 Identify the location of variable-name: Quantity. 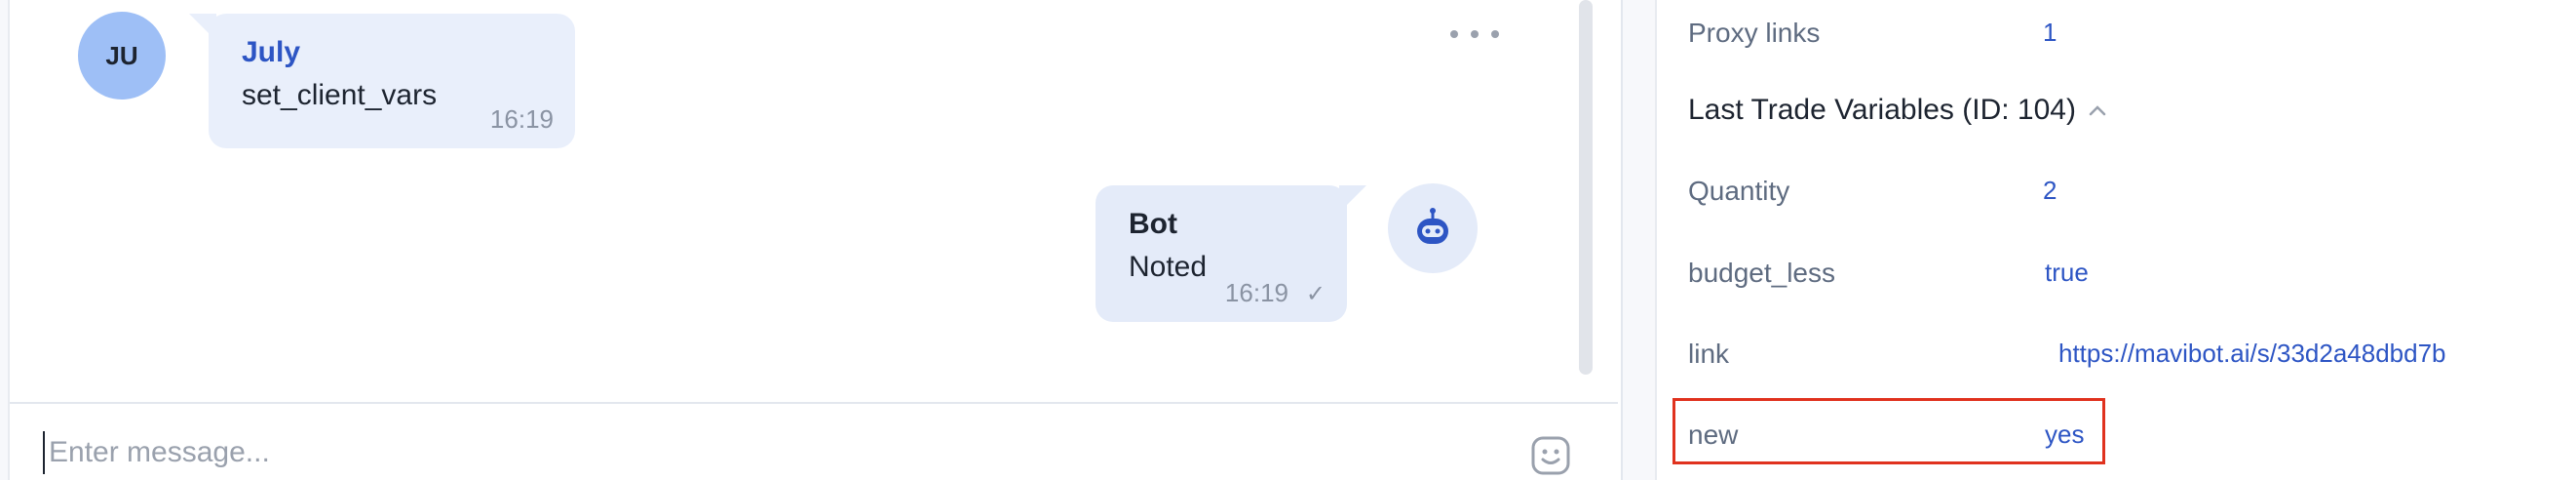
(1739, 191).